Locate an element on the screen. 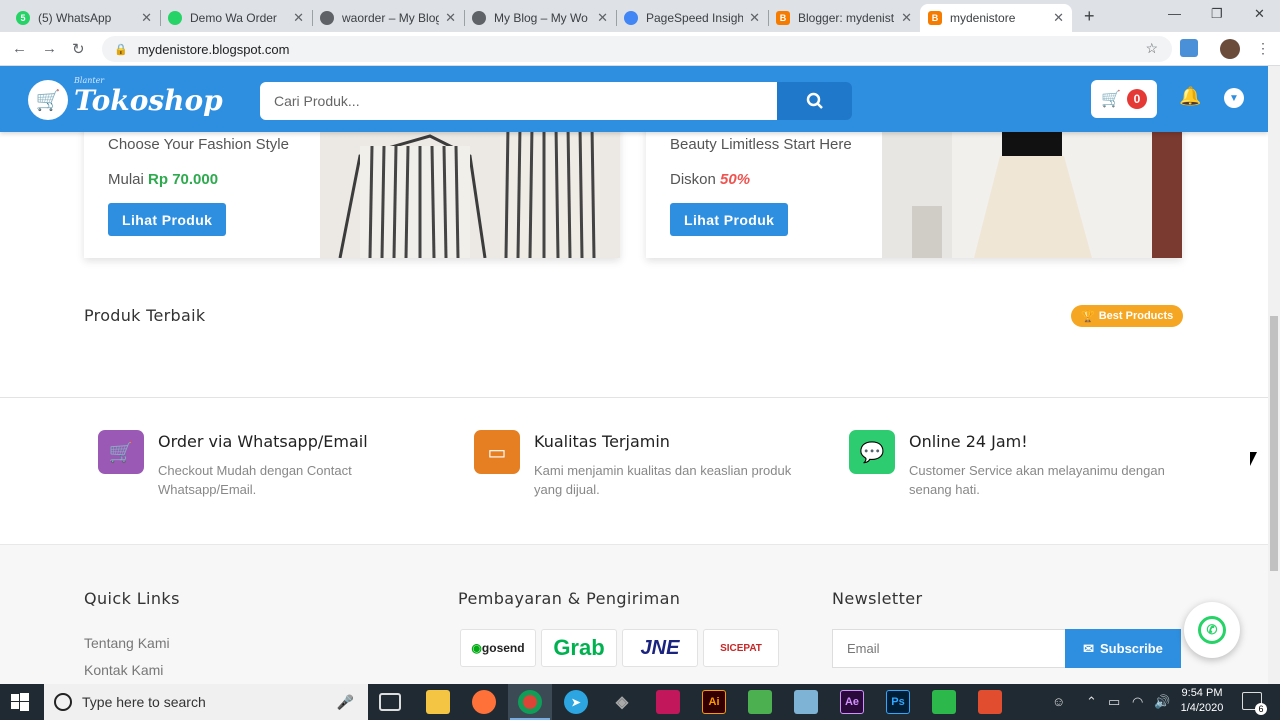 This screenshot has height=720, width=1280. restore-button: ❐ is located at coordinates (1217, 14).